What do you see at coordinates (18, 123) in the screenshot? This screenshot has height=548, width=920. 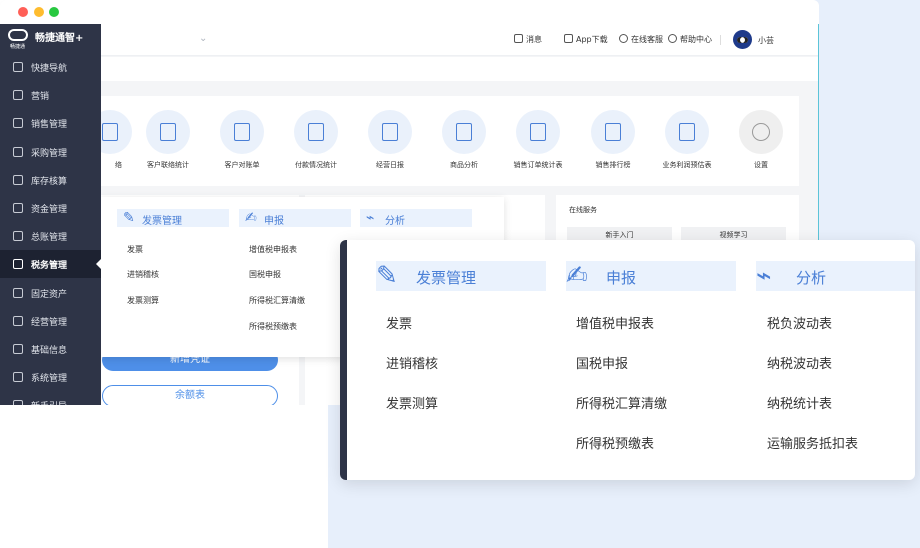 I see `tag-icon` at bounding box center [18, 123].